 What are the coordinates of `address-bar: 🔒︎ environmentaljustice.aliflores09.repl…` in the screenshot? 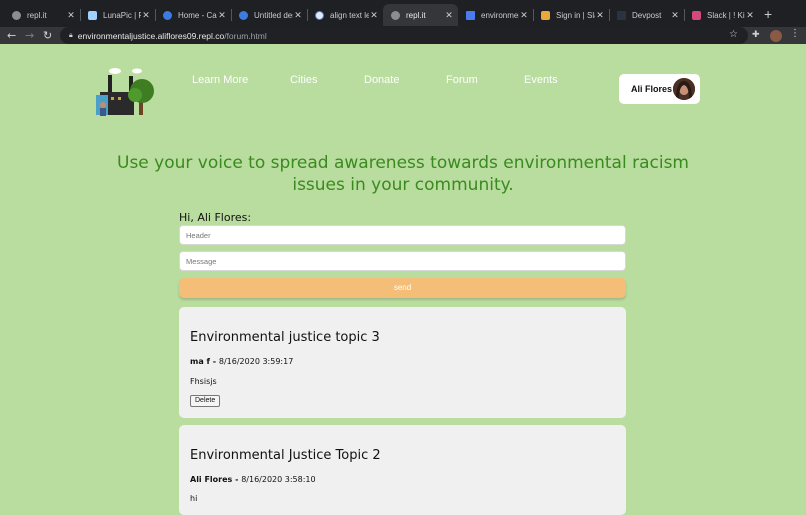 It's located at (404, 35).